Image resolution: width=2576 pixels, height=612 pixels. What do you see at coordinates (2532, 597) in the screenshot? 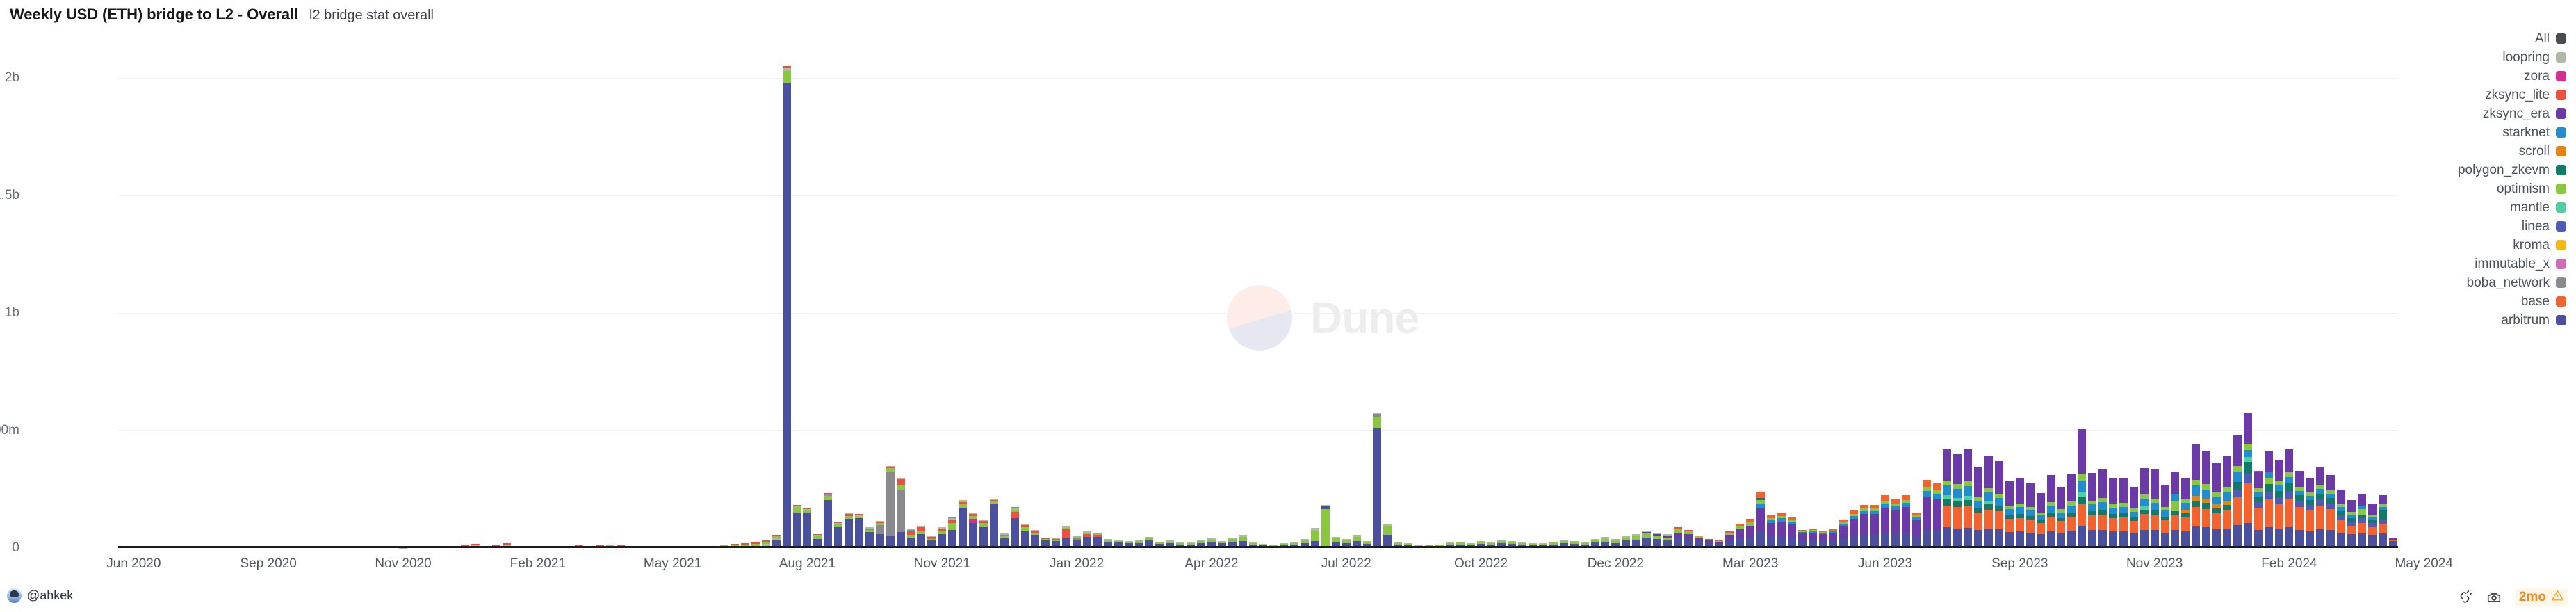
I see `freshness-label: 2mo` at bounding box center [2532, 597].